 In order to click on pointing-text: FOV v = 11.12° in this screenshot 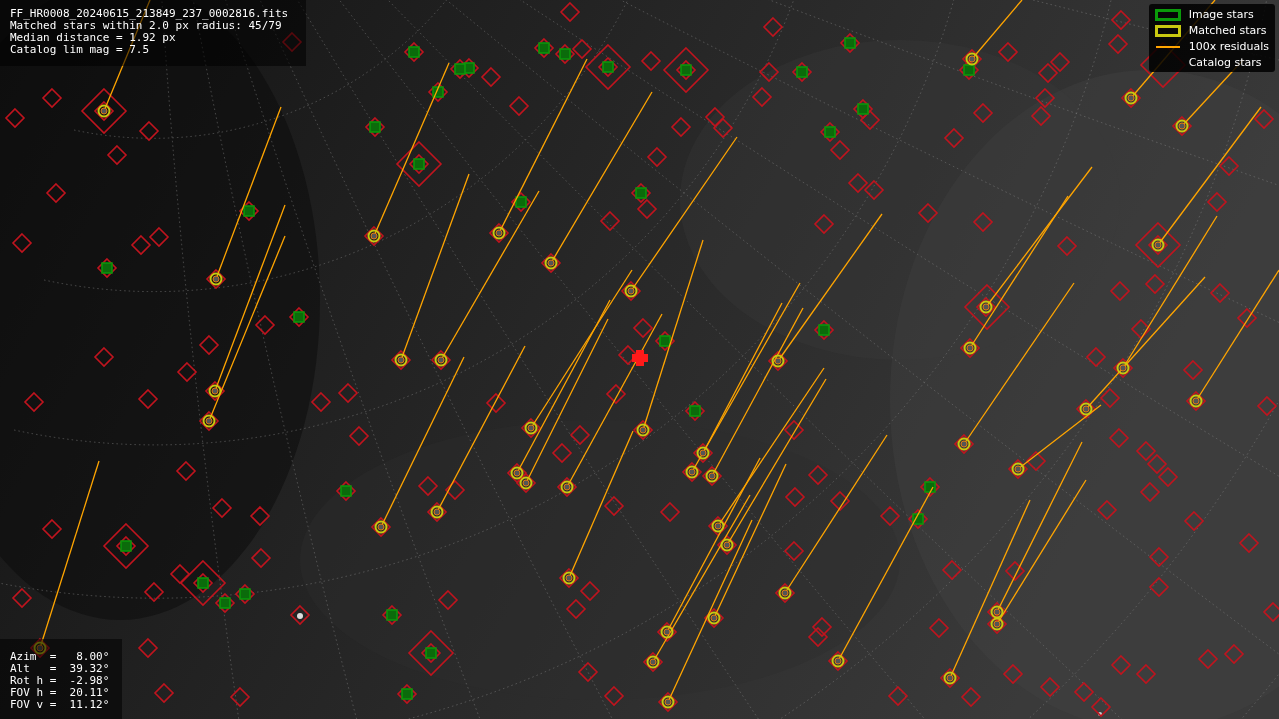, I will do `click(60, 705)`.